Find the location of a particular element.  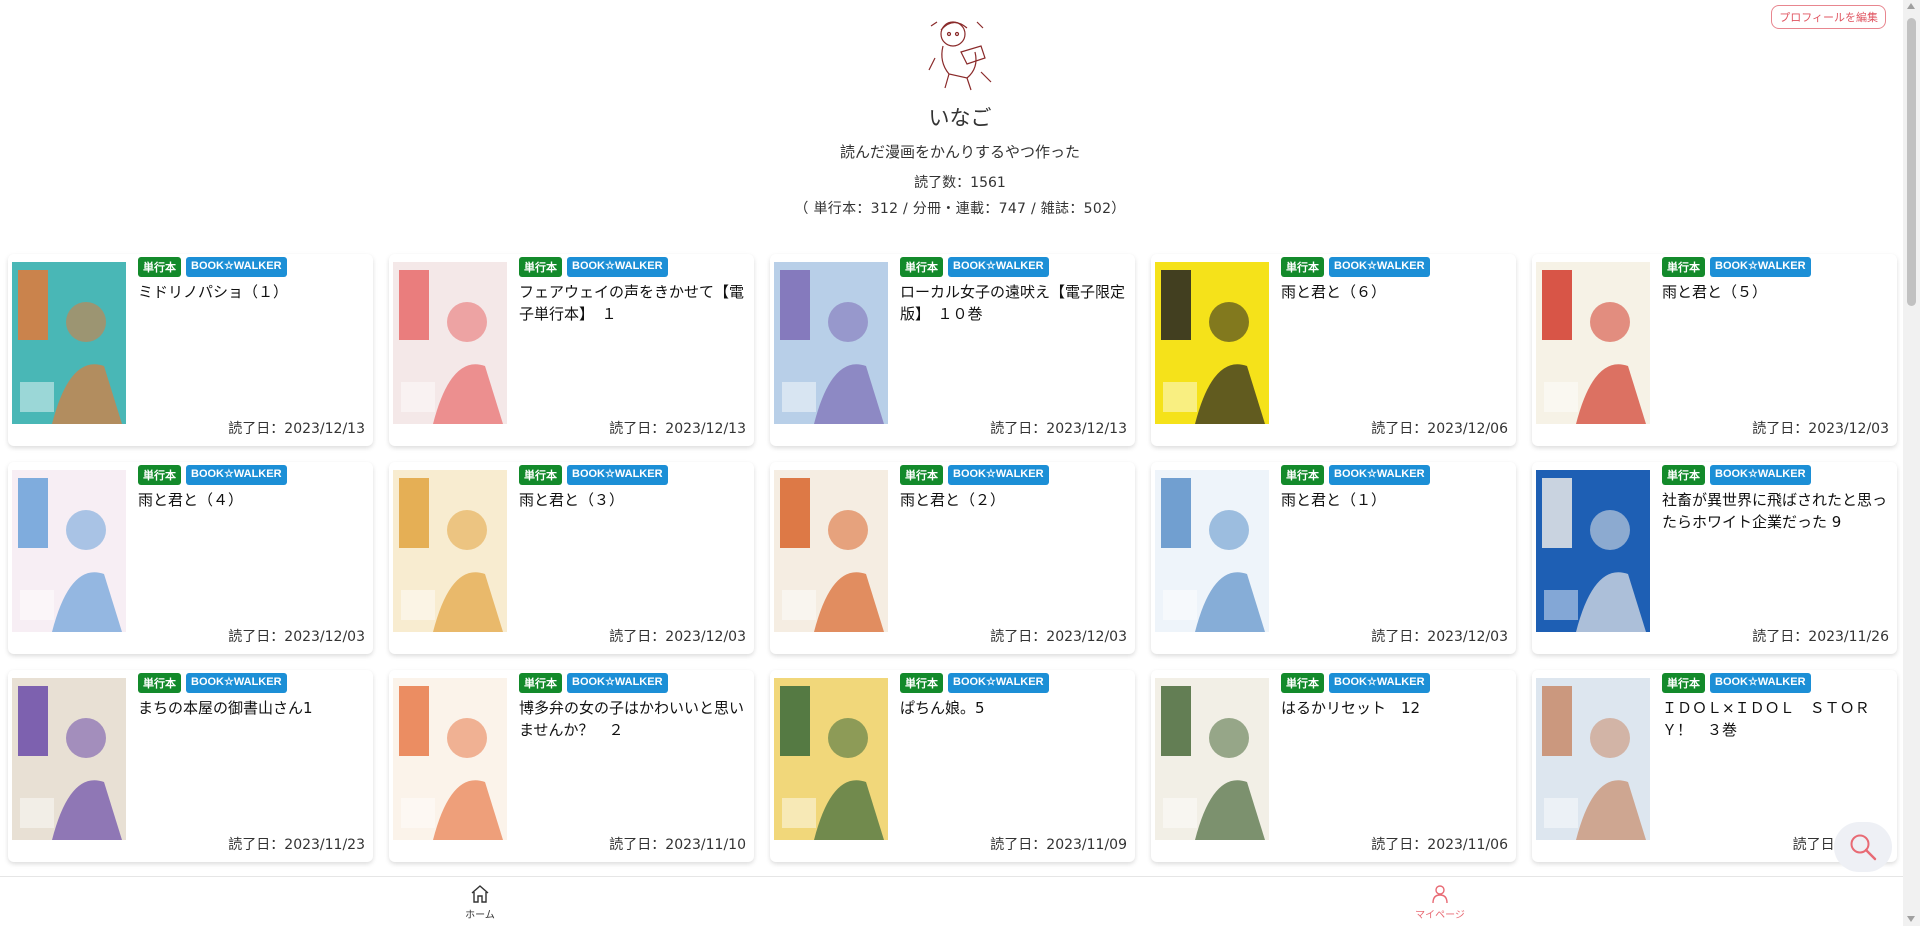

book-title: ローカル女子の遠吠え【電子限定版】 １０巻 is located at coordinates (1012, 303).